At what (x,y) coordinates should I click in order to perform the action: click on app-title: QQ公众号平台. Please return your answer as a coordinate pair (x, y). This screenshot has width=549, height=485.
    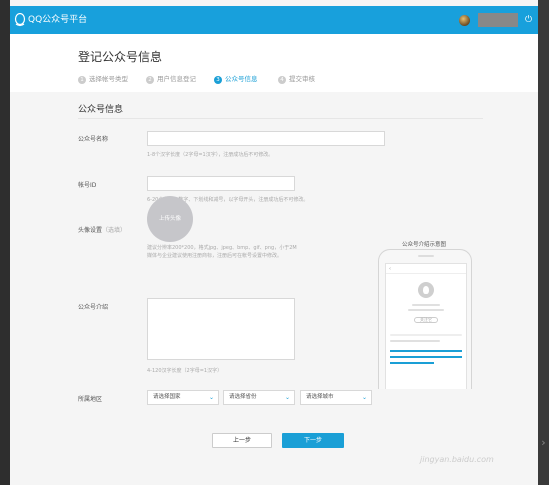
    Looking at the image, I should click on (57, 20).